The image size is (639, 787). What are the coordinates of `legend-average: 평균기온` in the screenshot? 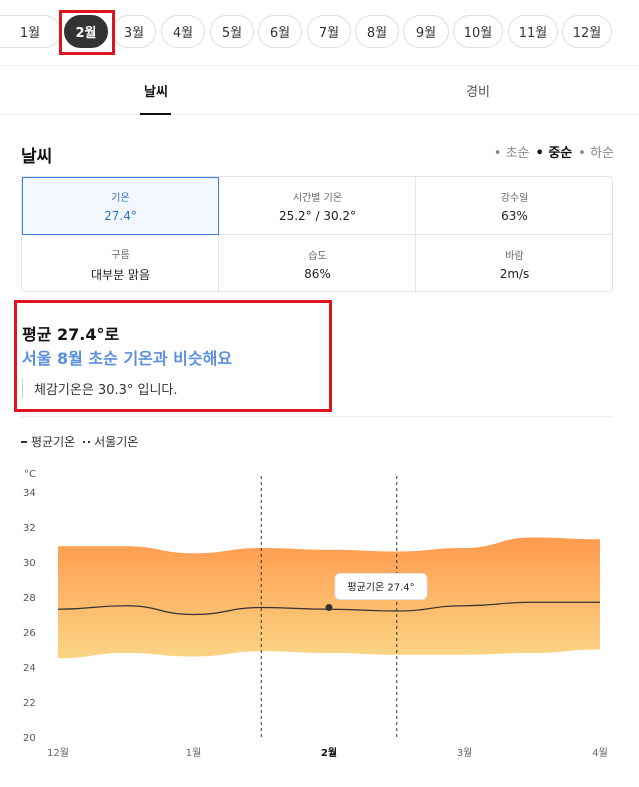 It's located at (48, 441).